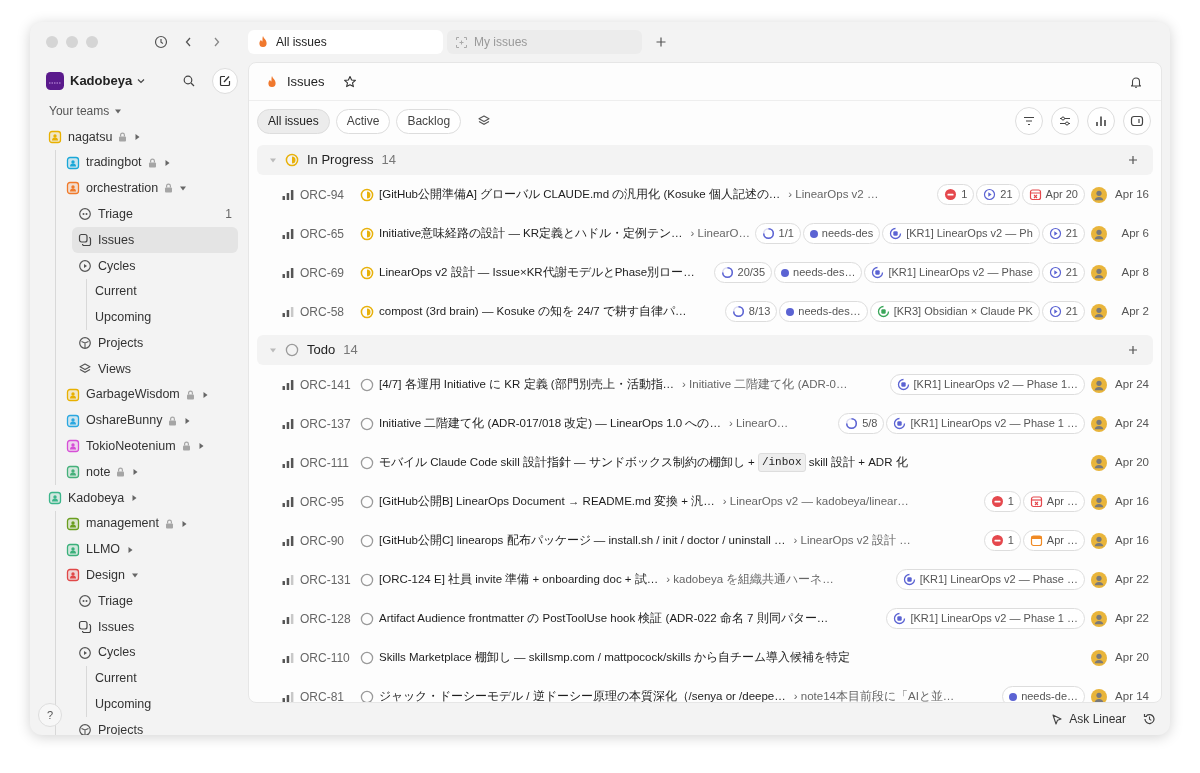 The height and width of the screenshot is (773, 1200). I want to click on issue-id: ORC-128, so click(326, 619).